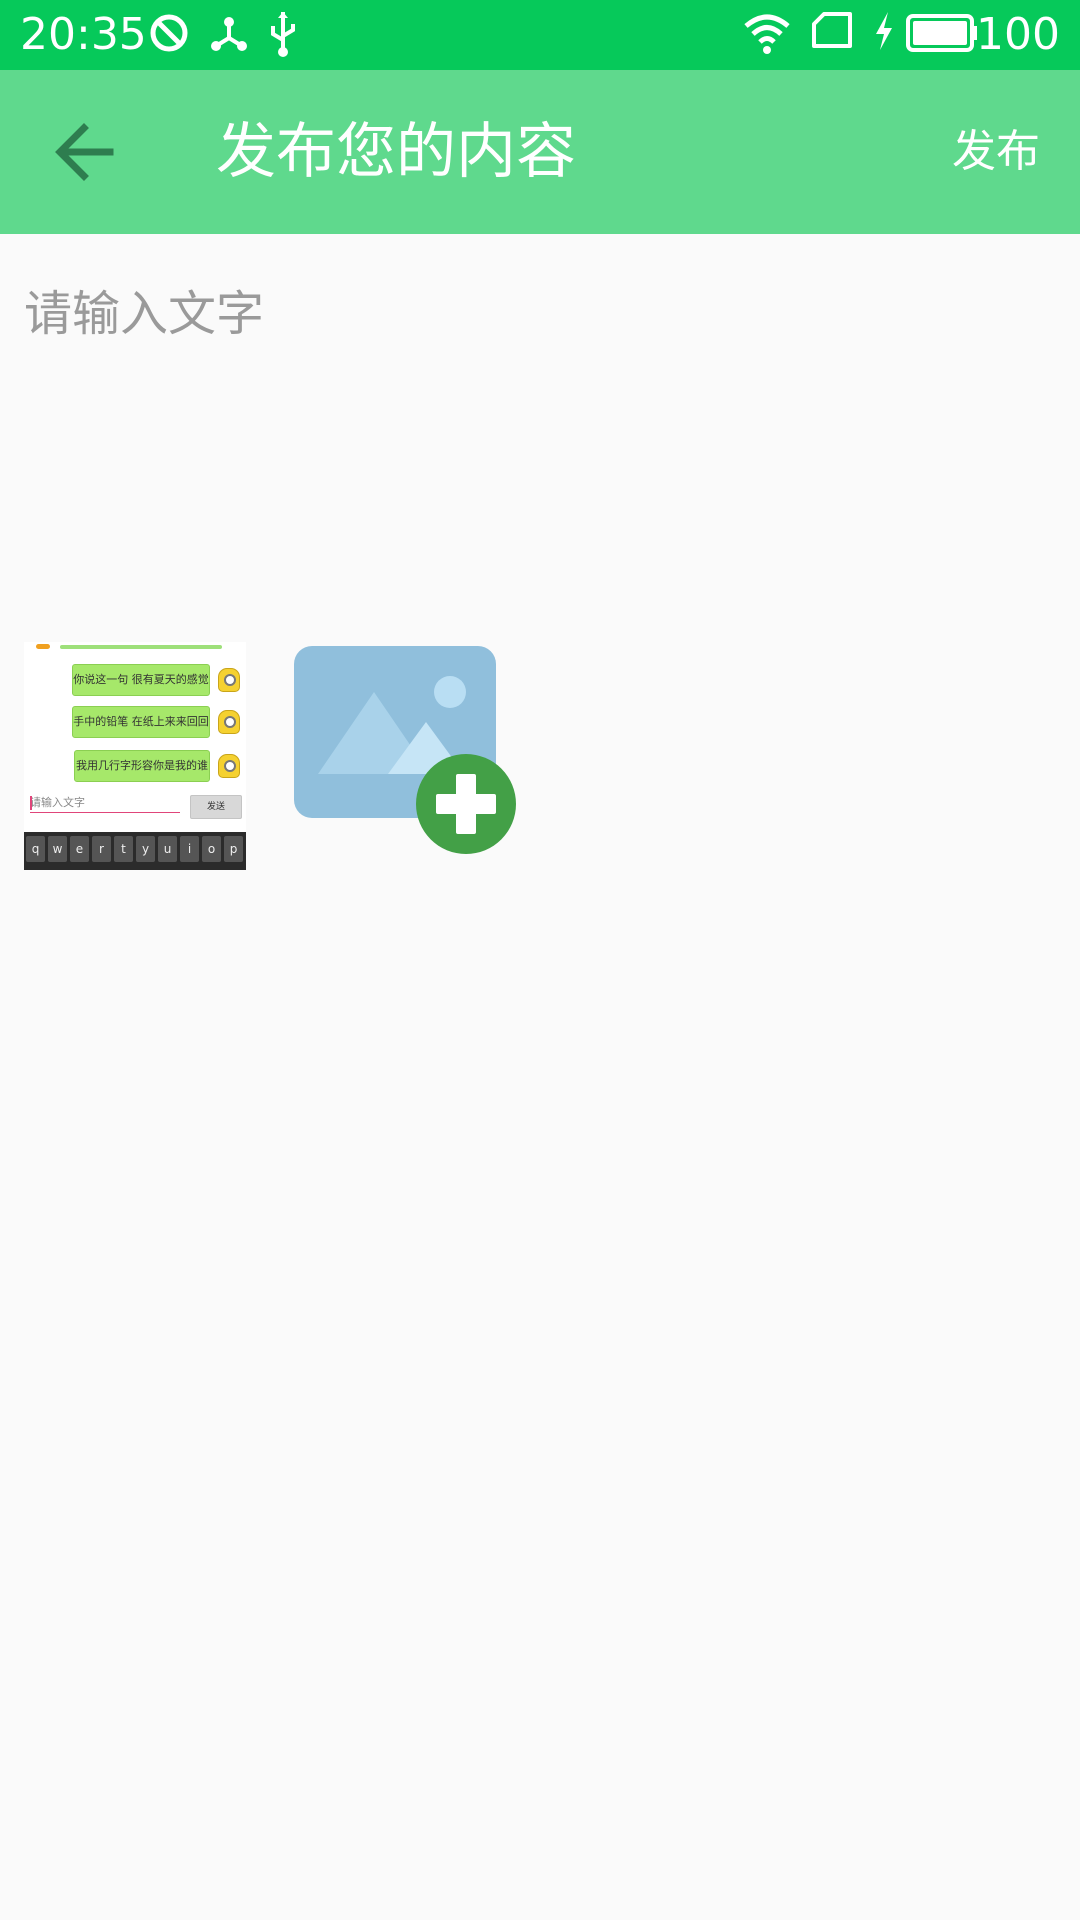 The height and width of the screenshot is (1920, 1080). I want to click on content-input, so click(539, 424).